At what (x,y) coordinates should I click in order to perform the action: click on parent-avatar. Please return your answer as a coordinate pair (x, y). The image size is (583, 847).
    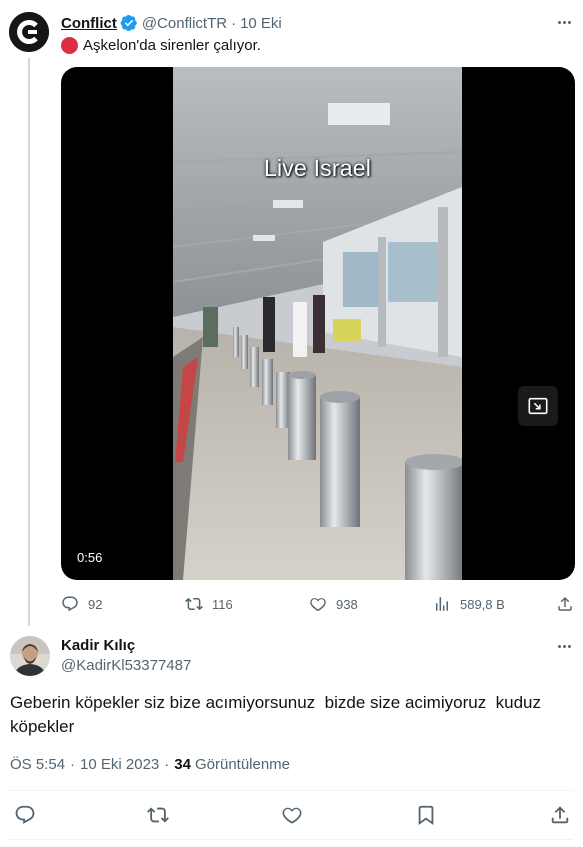
    Looking at the image, I should click on (29, 32).